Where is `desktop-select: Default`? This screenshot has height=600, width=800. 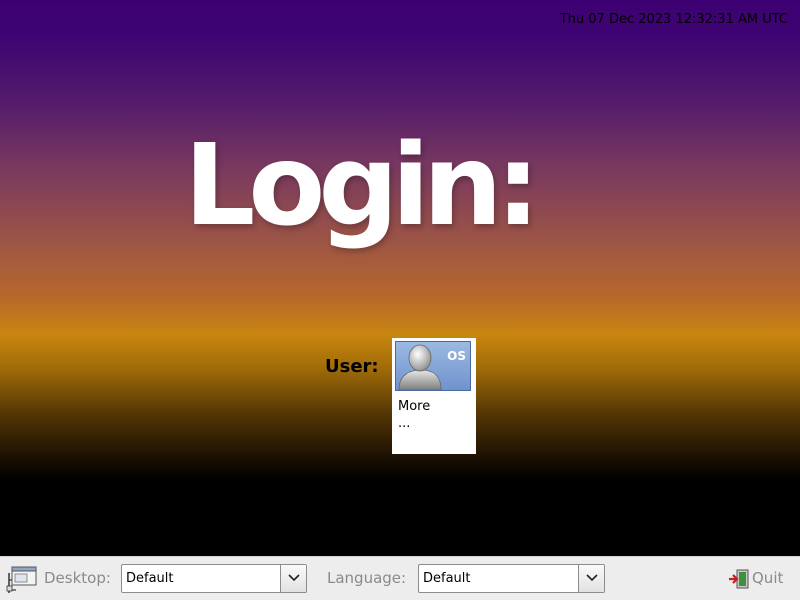 desktop-select: Default is located at coordinates (214, 578).